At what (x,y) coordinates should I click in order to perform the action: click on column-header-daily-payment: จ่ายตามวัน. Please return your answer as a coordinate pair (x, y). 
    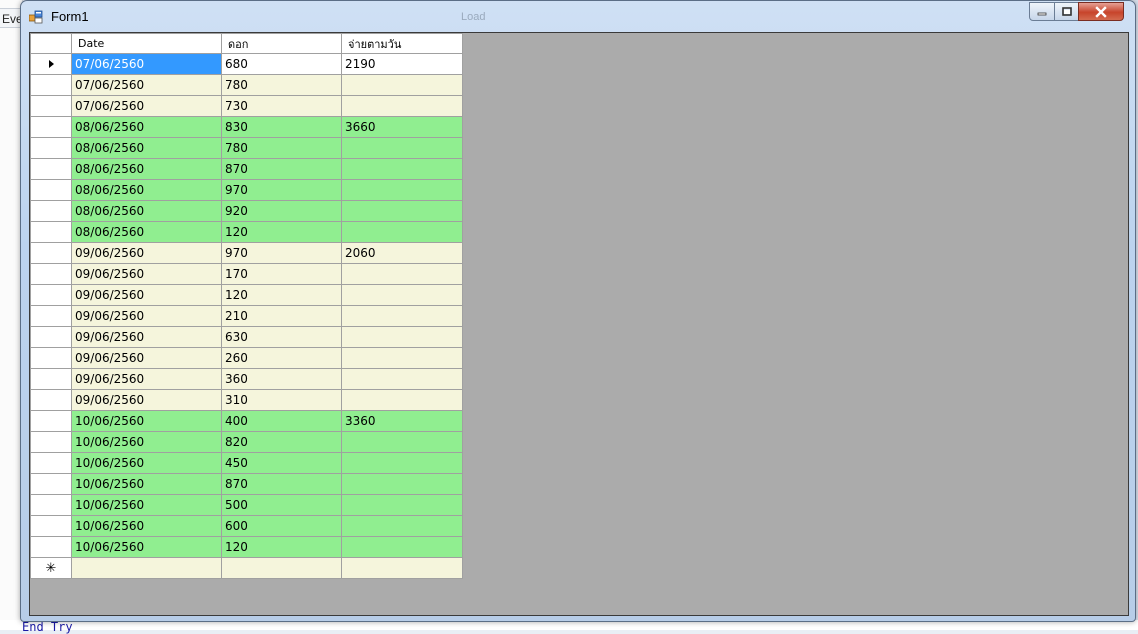
    Looking at the image, I should click on (402, 43).